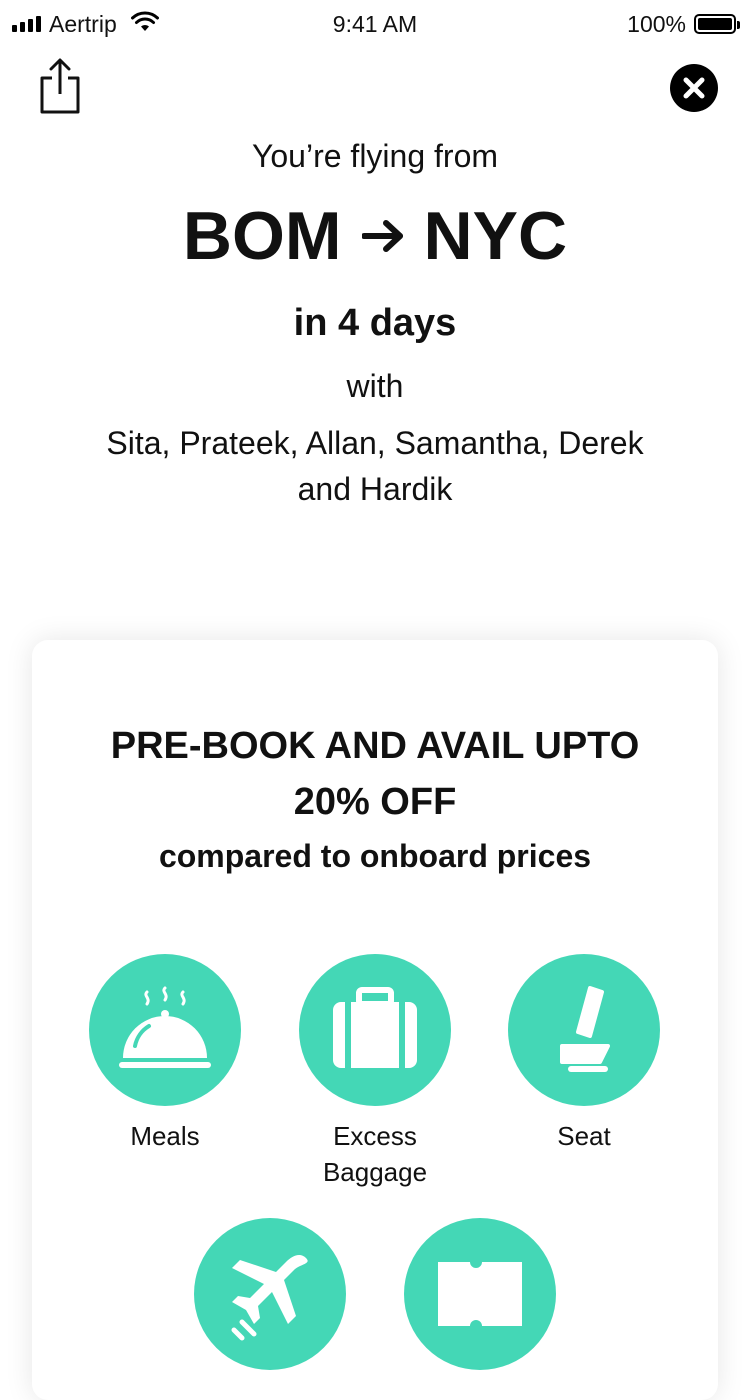 Image resolution: width=750 pixels, height=1400 pixels. I want to click on addon-meals-label: Meals, so click(165, 1136).